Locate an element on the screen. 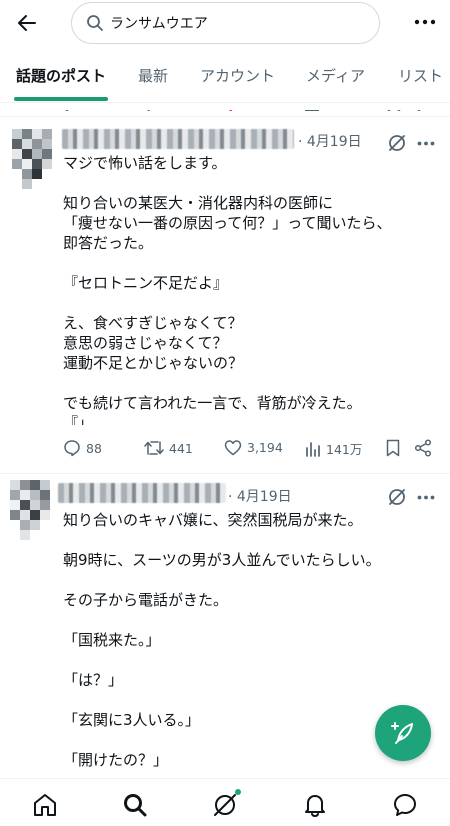  message-bubble-icon is located at coordinates (405, 805).